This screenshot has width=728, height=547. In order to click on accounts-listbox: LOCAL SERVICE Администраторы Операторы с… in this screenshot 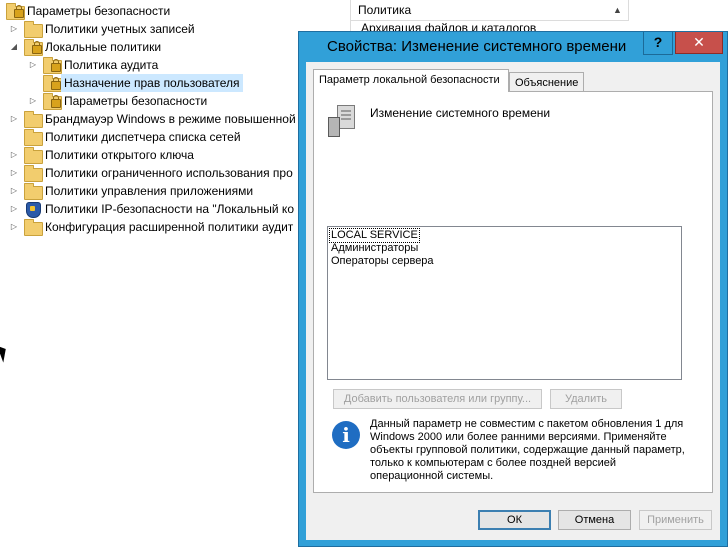, I will do `click(504, 303)`.